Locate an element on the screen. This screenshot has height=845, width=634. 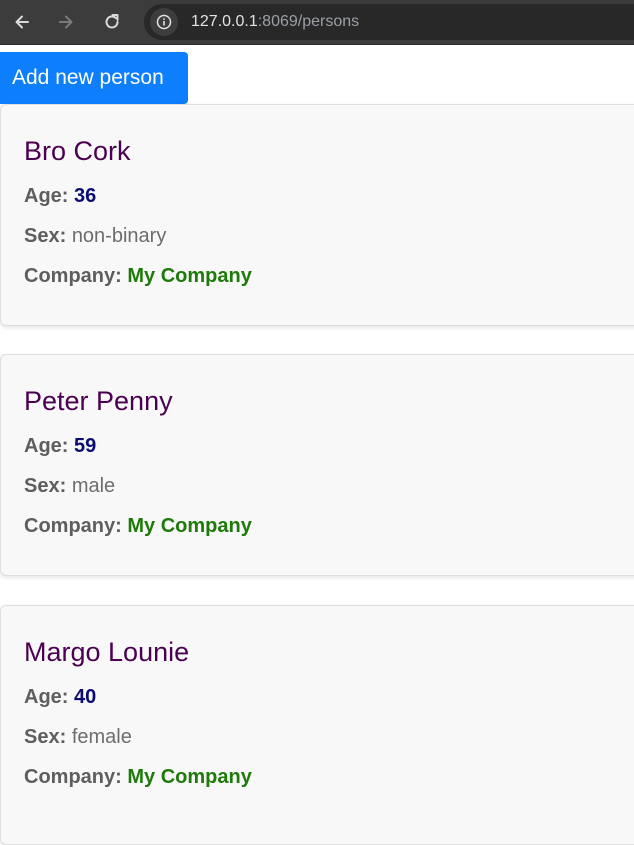
person-name: Bro Cork is located at coordinates (77, 151).